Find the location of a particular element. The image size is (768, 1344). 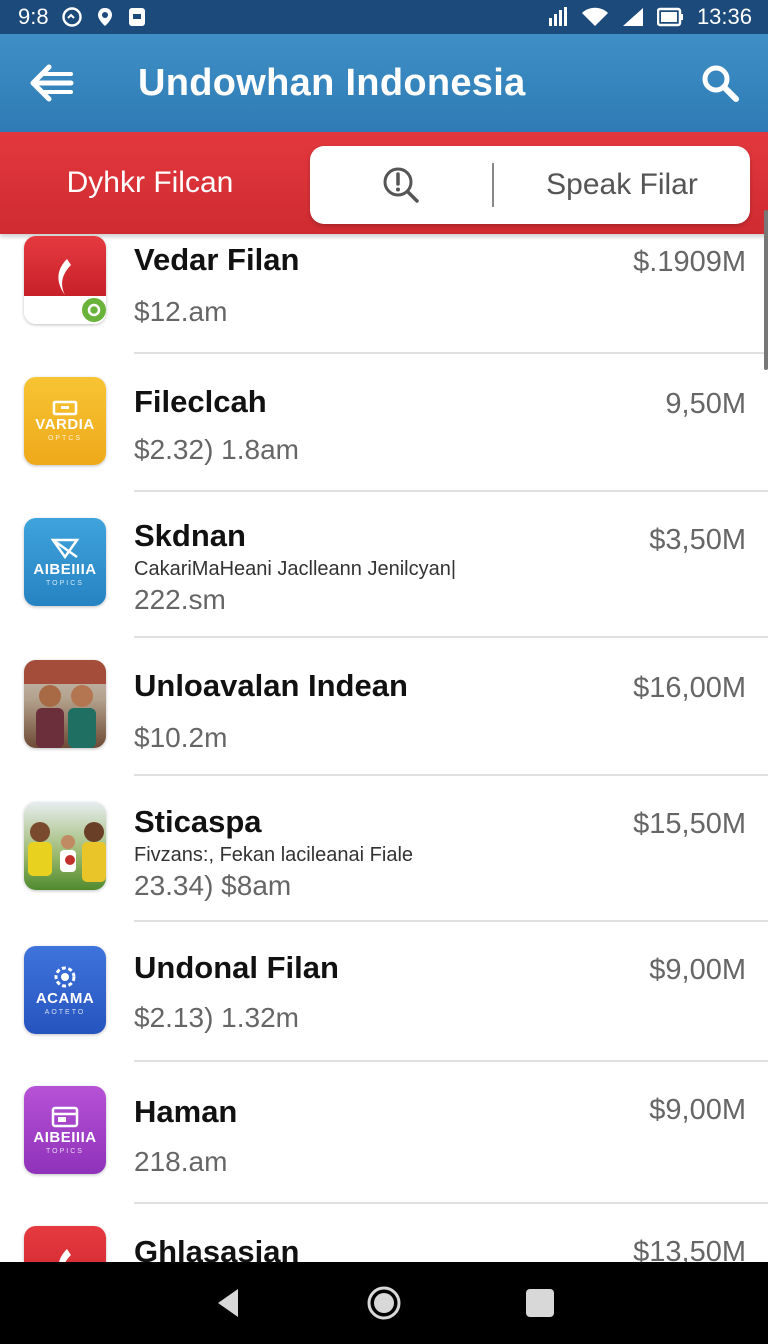

item-detail: $2.32) 1.8am is located at coordinates (216, 449).